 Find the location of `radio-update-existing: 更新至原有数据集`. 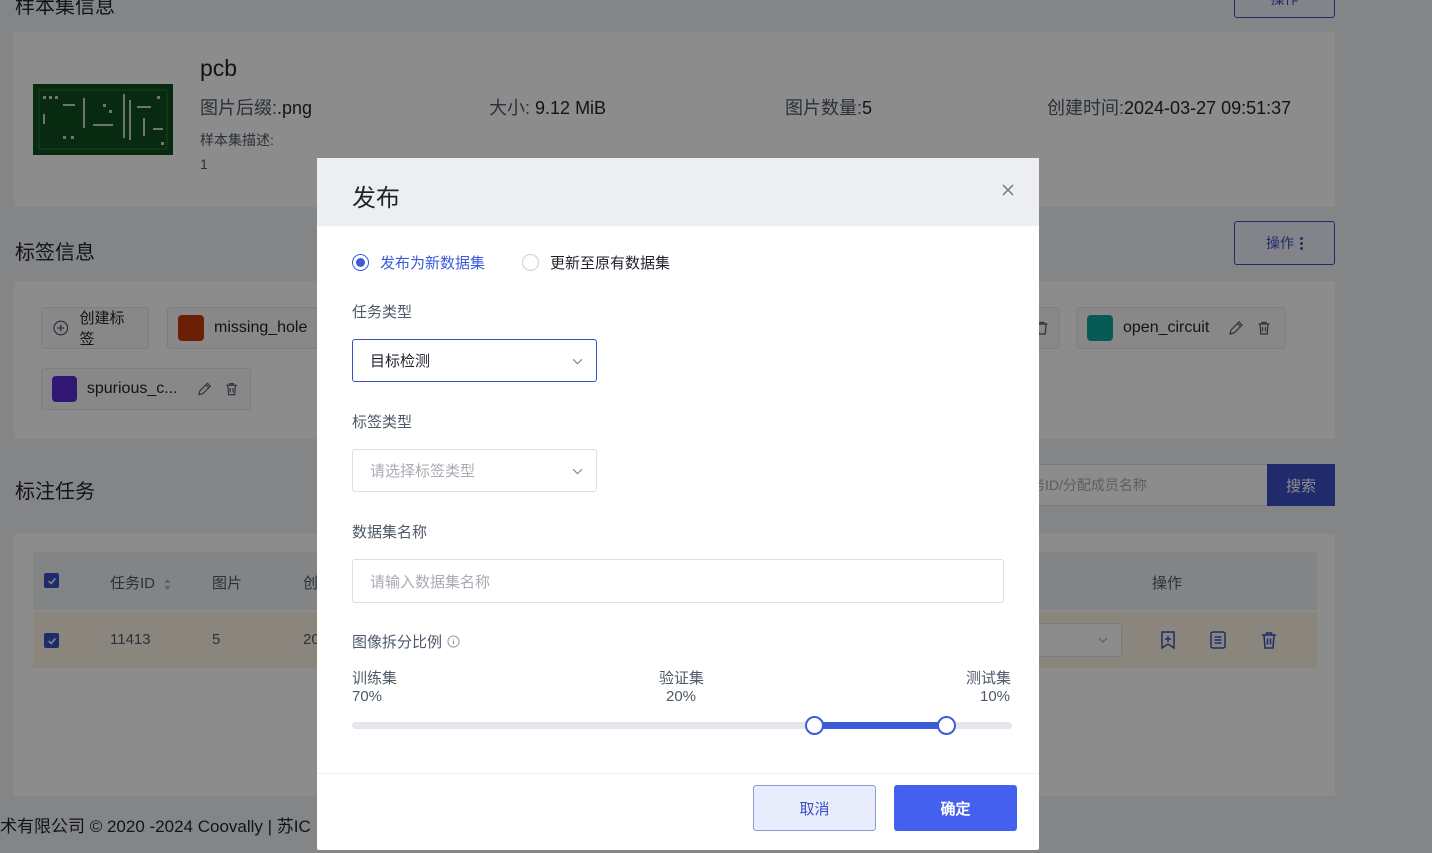

radio-update-existing: 更新至原有数据集 is located at coordinates (596, 262).